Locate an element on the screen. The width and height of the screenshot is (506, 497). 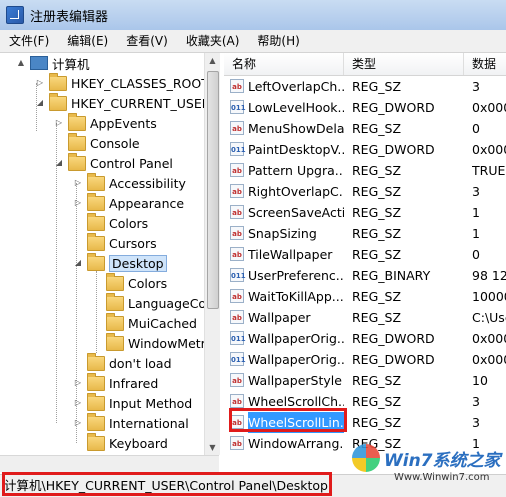
tree-node: Keyboard is located at coordinates (109, 443).